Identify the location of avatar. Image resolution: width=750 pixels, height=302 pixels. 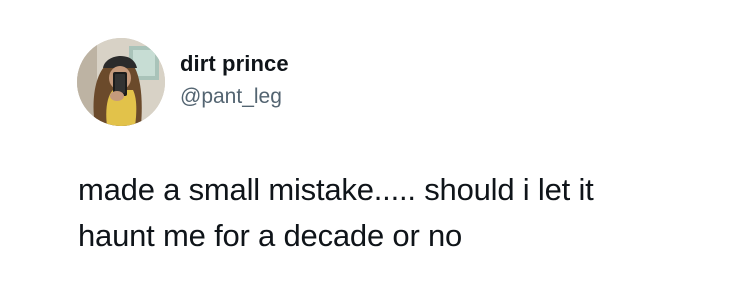
(121, 82).